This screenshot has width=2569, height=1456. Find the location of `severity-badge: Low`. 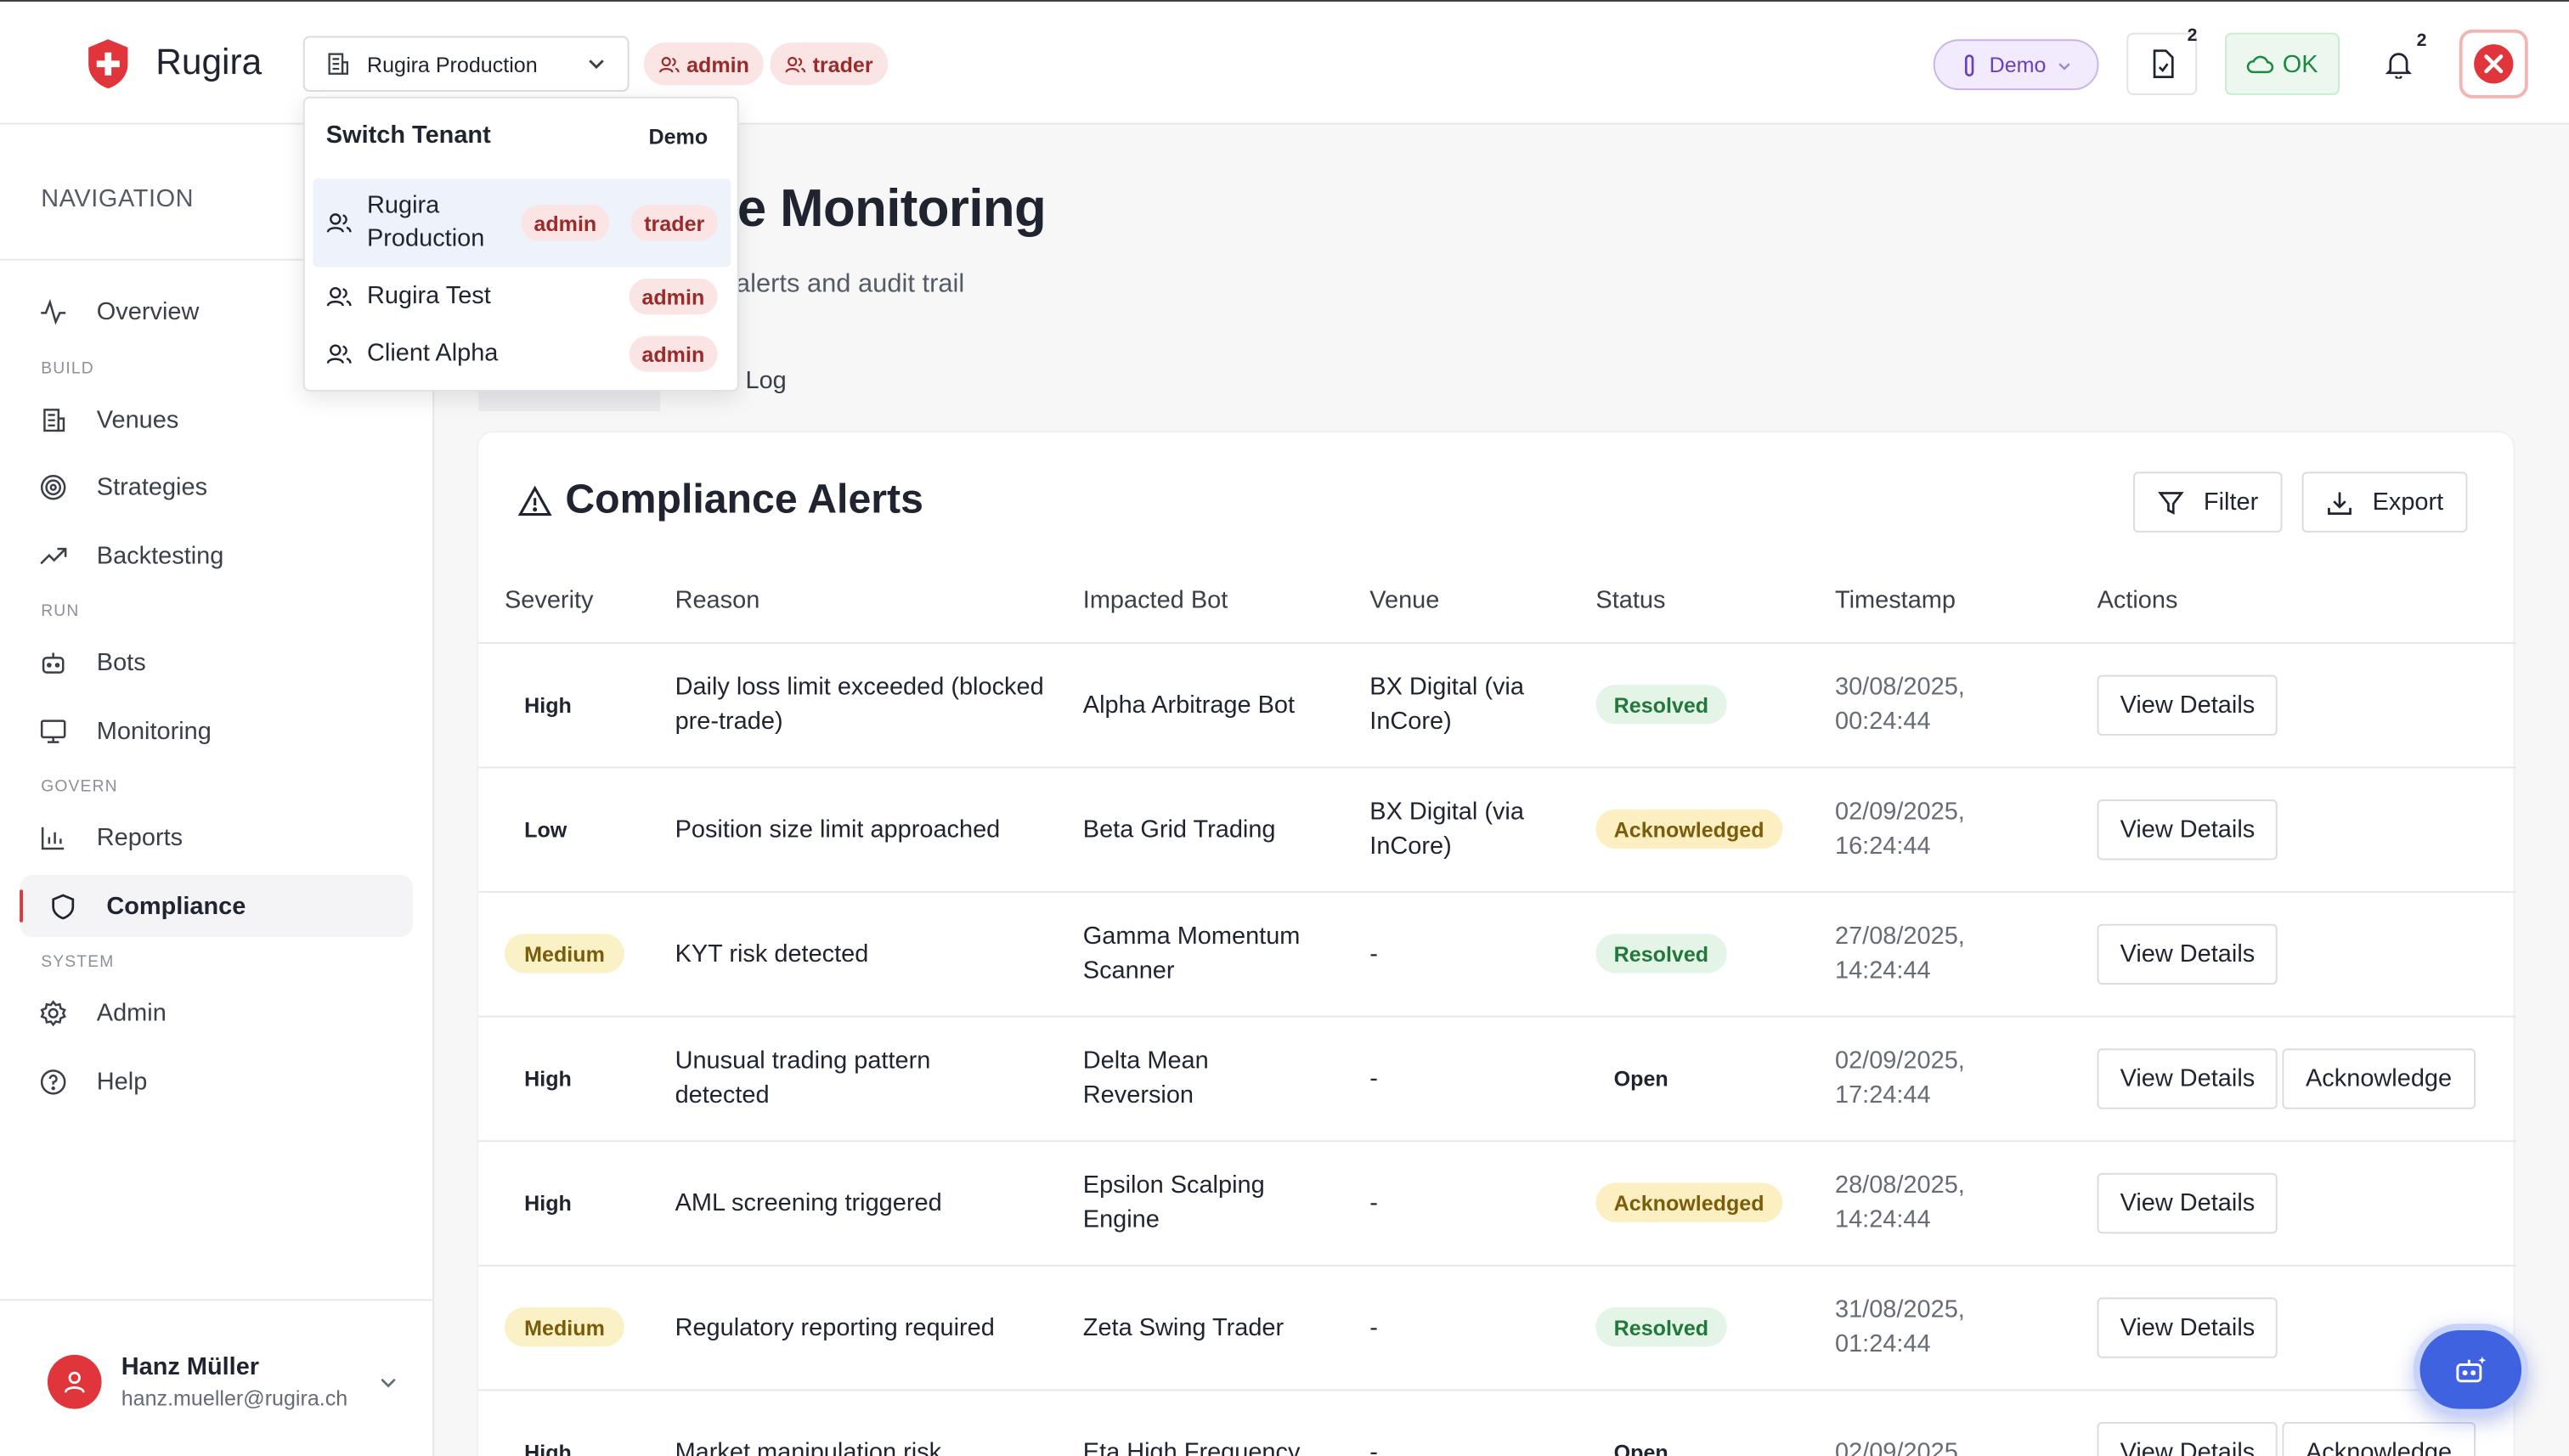

severity-badge: Low is located at coordinates (546, 829).